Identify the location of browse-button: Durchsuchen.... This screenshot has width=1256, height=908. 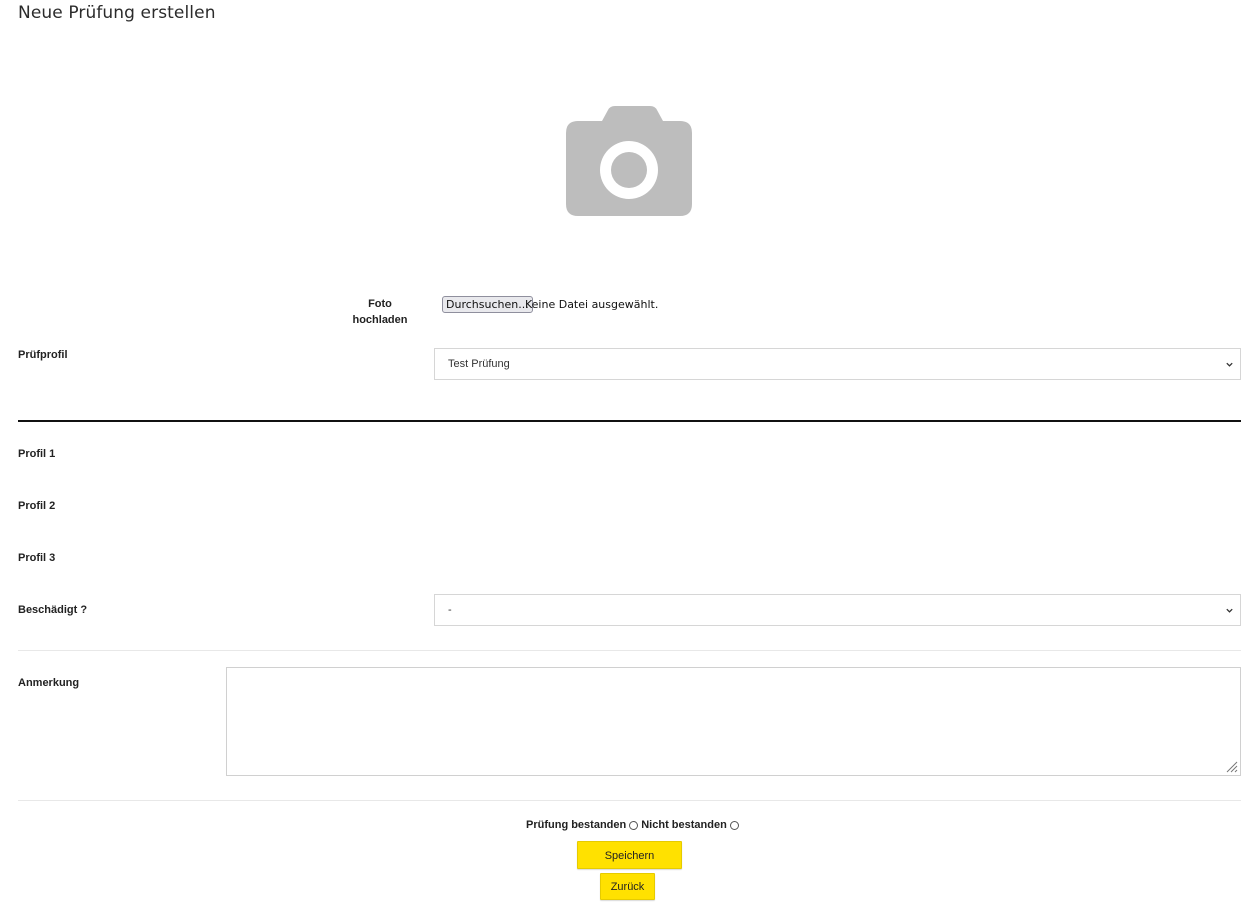
(487, 304).